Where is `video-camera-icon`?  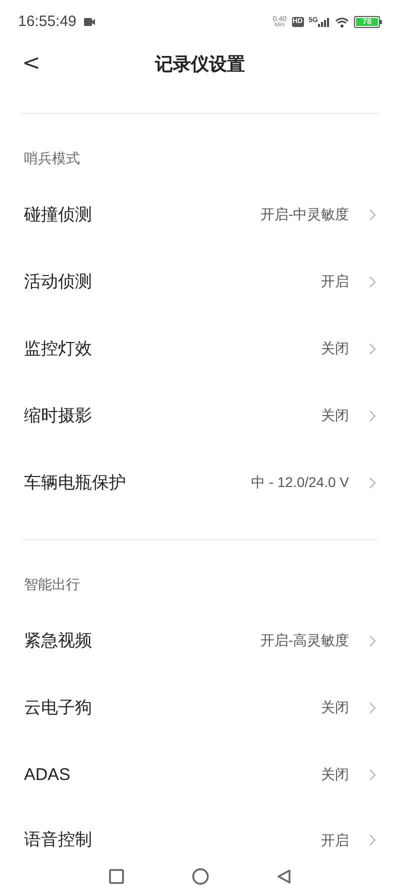
video-camera-icon is located at coordinates (90, 22).